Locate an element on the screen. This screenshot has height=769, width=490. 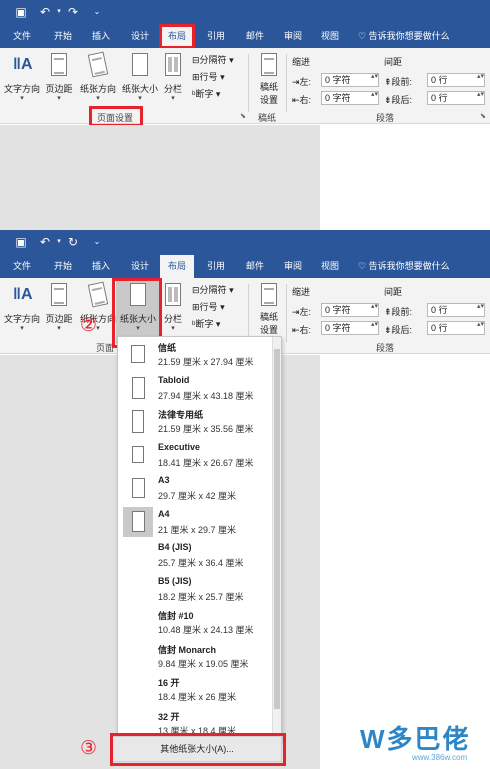
space-after-icon: ⇟ is located at coordinates (388, 330).